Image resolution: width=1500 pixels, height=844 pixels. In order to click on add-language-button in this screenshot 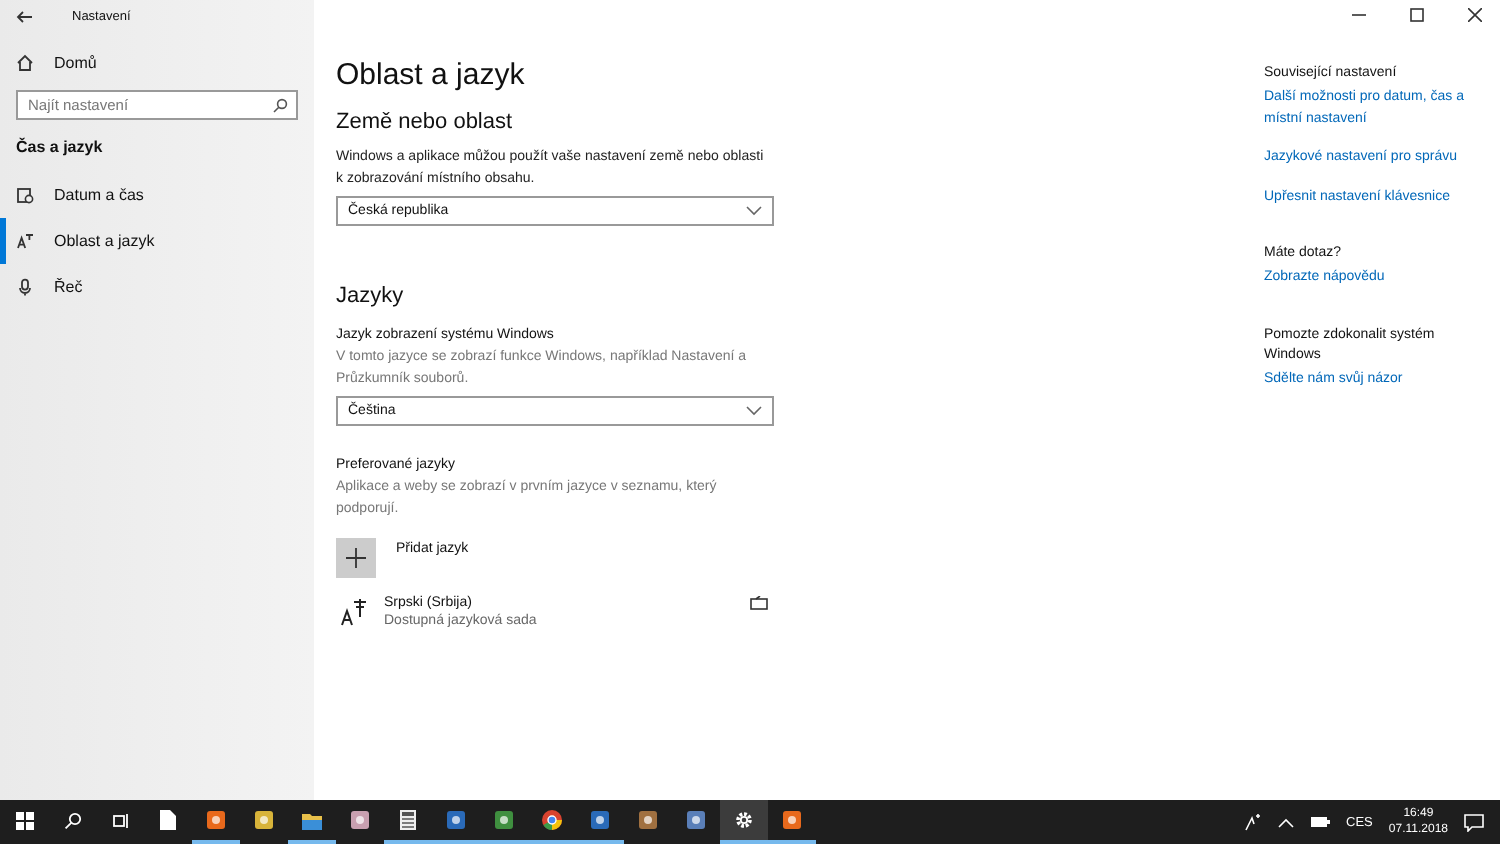, I will do `click(356, 558)`.